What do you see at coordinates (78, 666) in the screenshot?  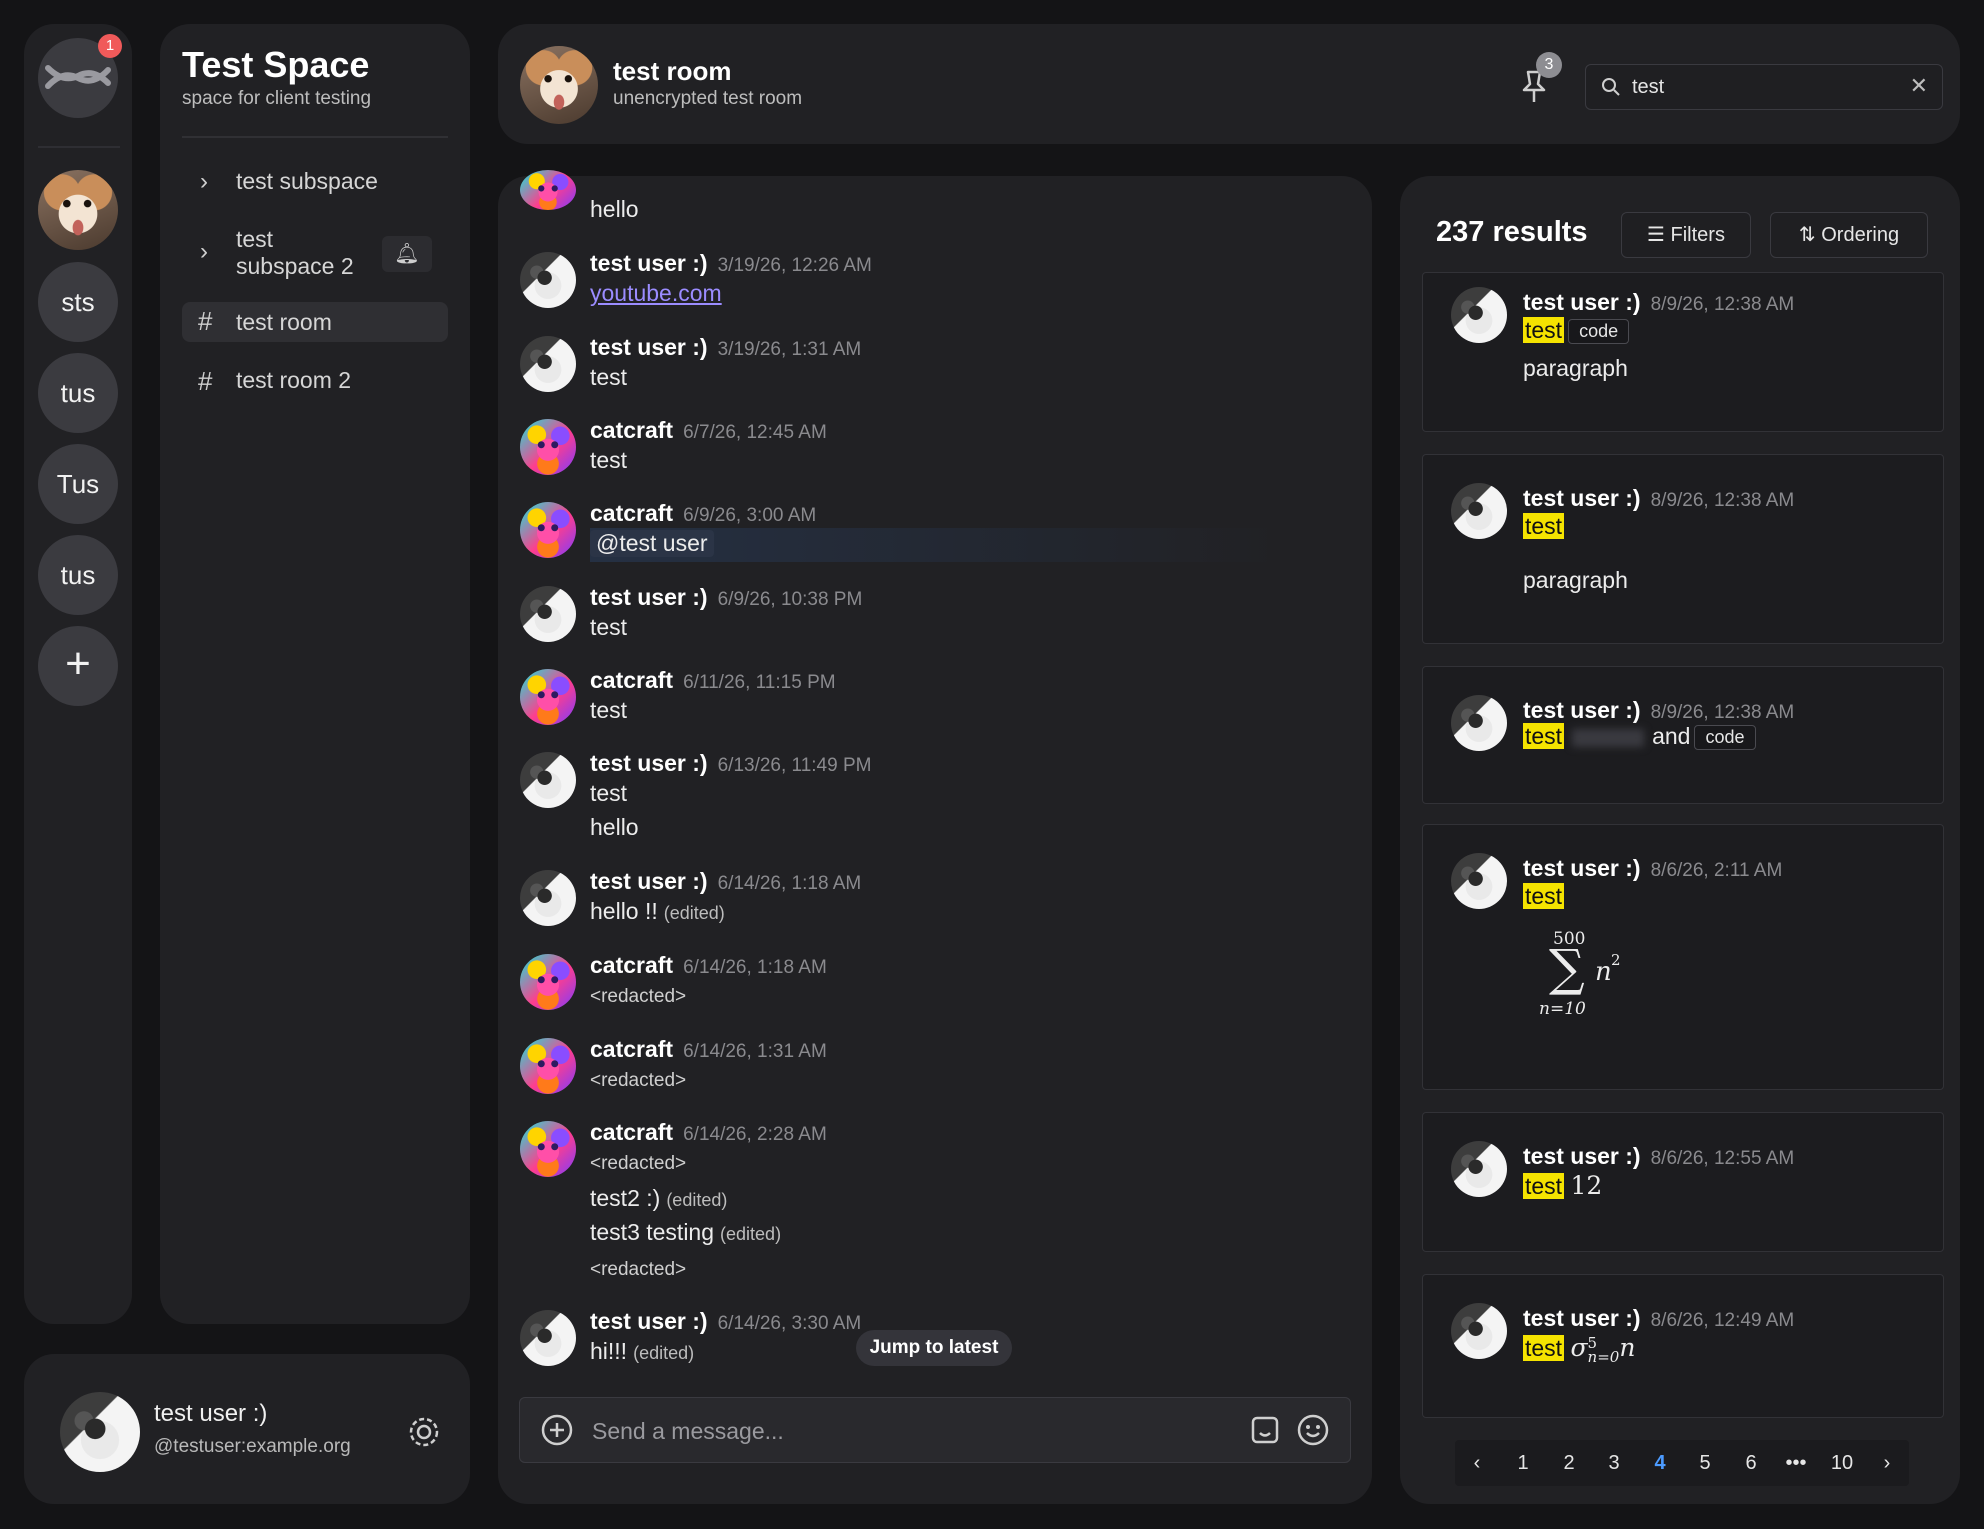 I see `add-space-button: +` at bounding box center [78, 666].